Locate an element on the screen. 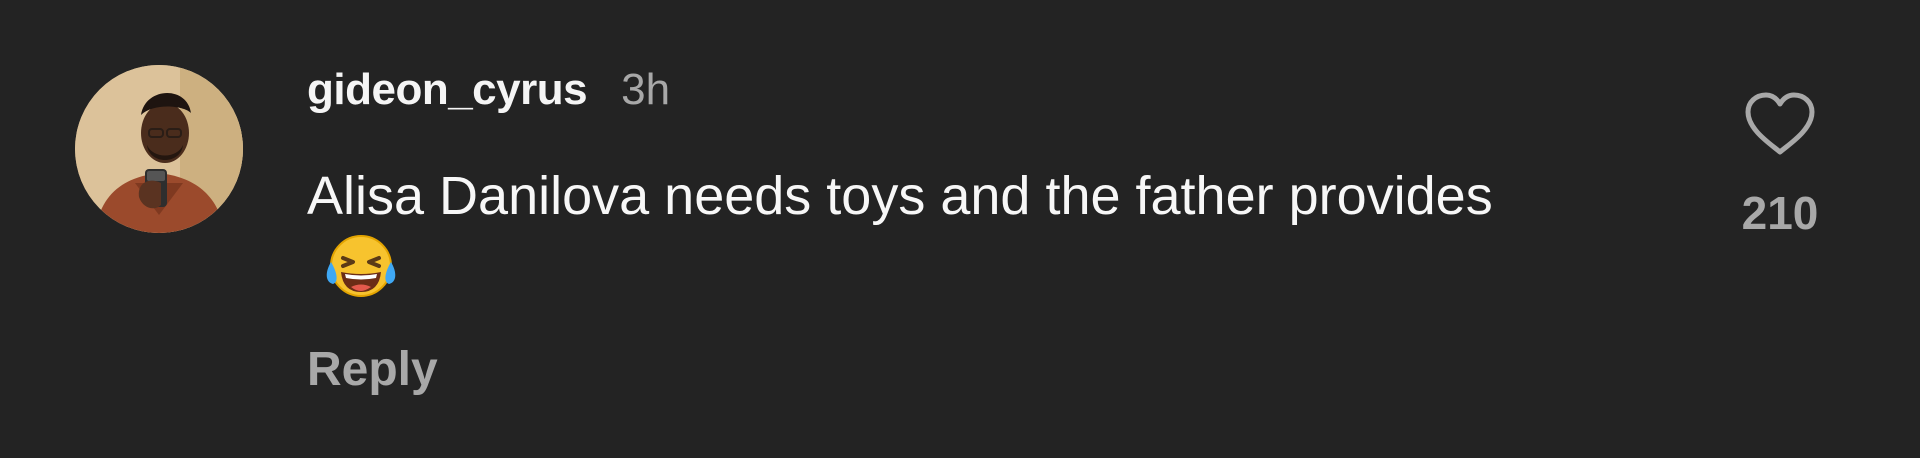 Image resolution: width=1920 pixels, height=458 pixels. like-count: 210 is located at coordinates (1780, 213).